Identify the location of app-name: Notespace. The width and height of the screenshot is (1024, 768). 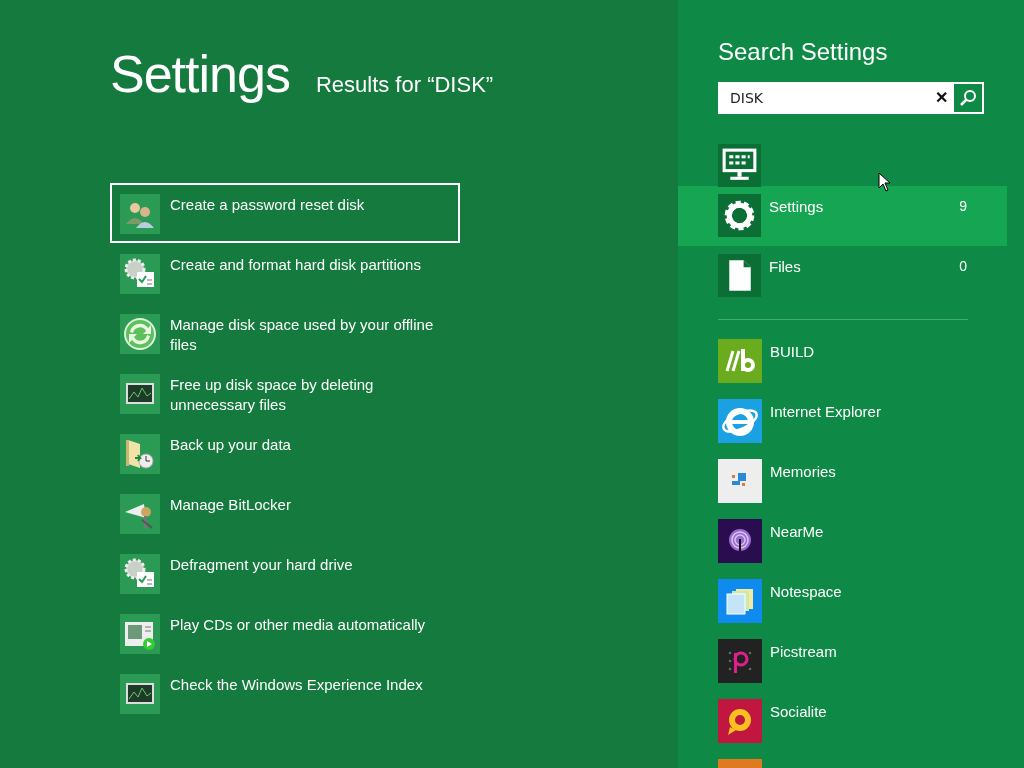
(806, 592).